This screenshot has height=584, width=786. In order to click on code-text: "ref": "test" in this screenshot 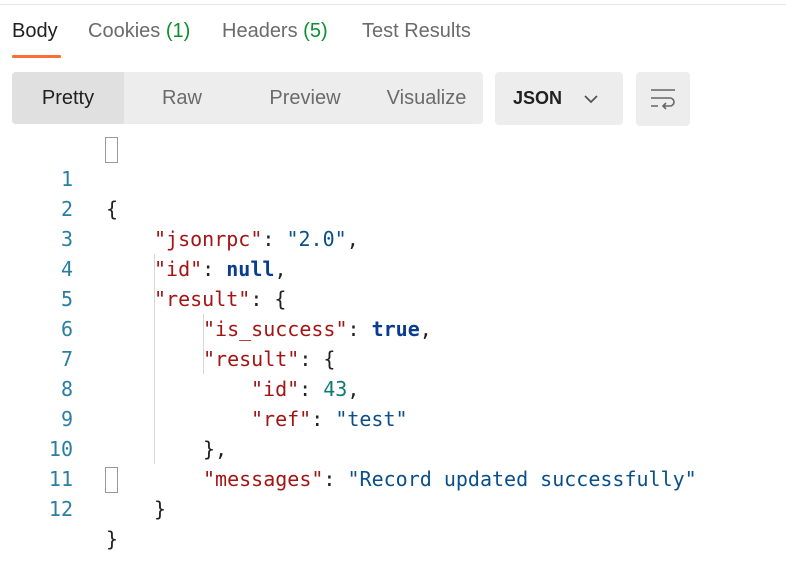, I will do `click(329, 419)`.